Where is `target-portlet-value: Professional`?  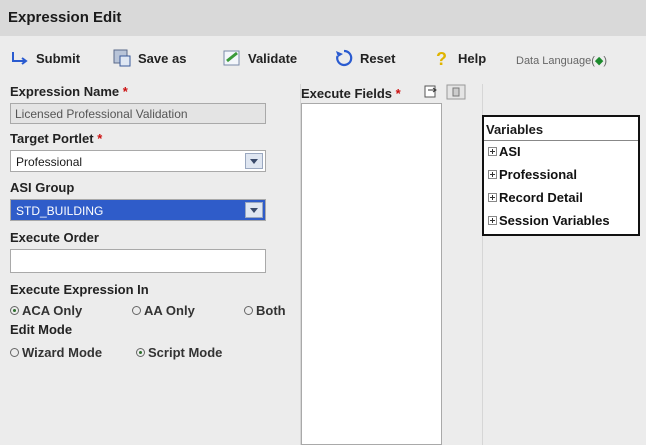 target-portlet-value: Professional is located at coordinates (49, 162).